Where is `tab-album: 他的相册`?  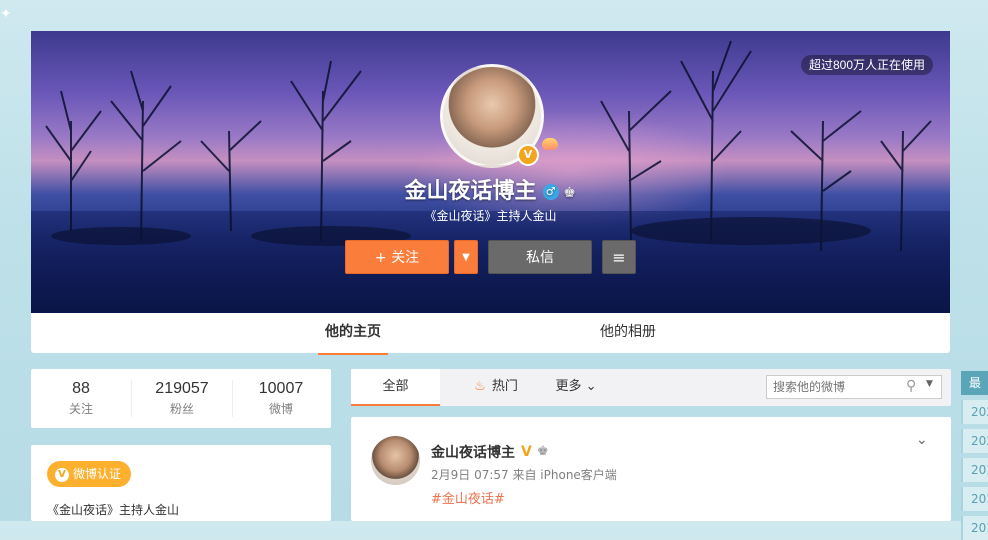 tab-album: 他的相册 is located at coordinates (628, 333).